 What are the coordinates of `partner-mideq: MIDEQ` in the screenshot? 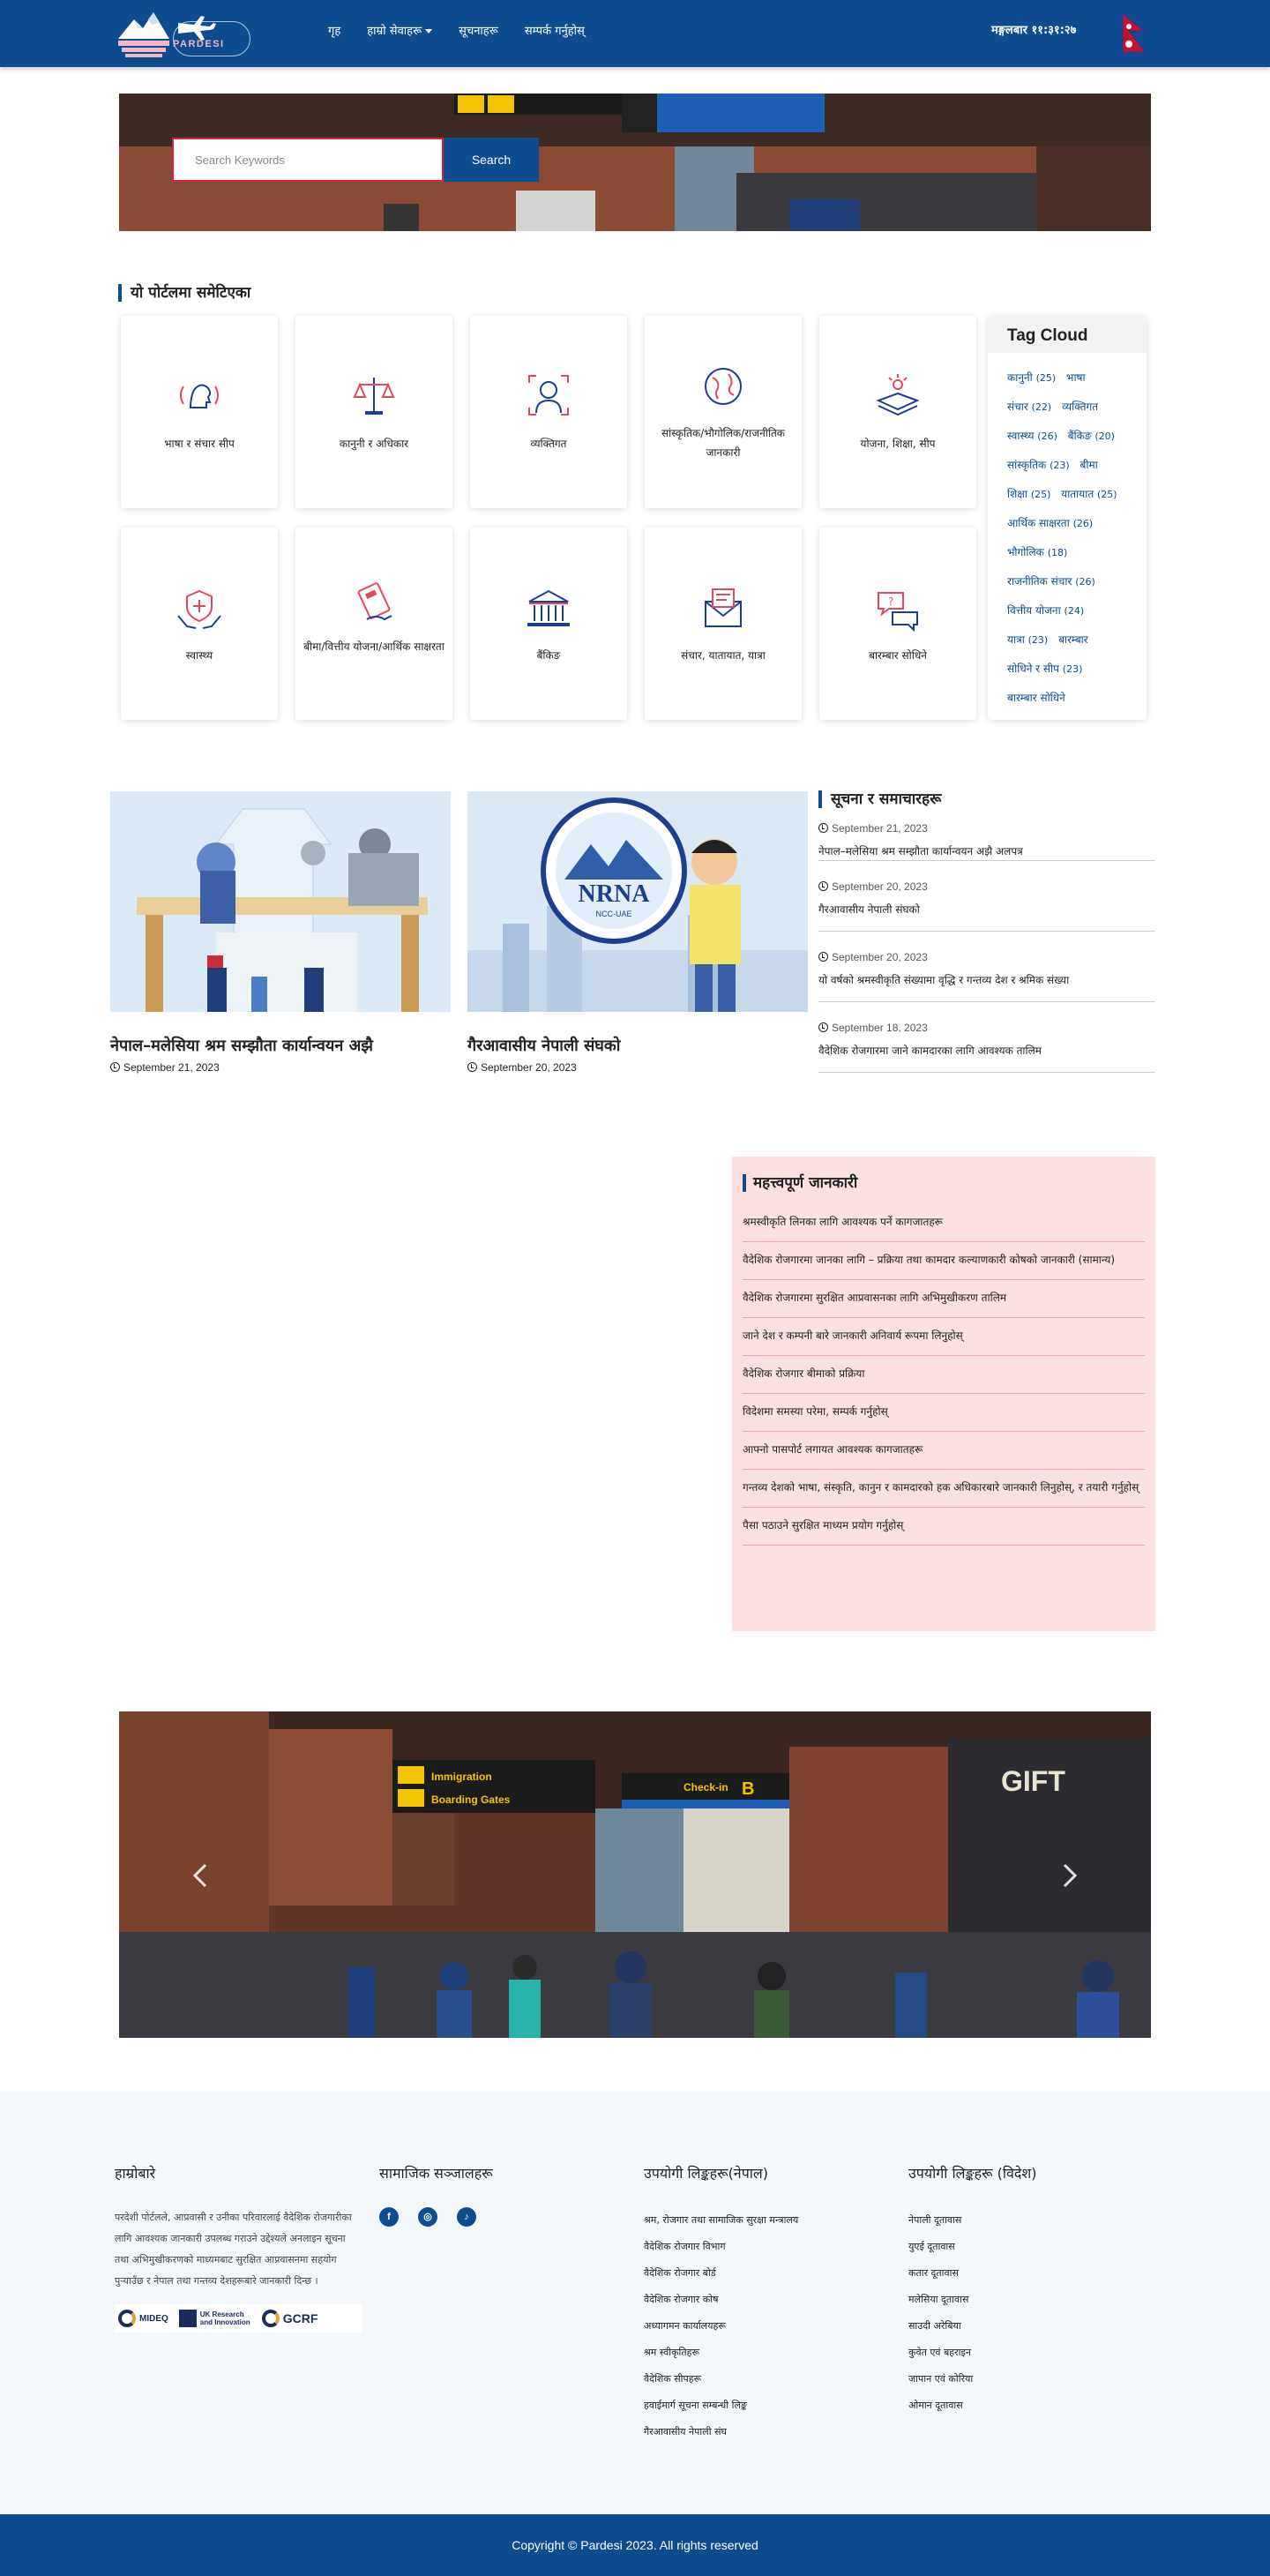 It's located at (143, 2318).